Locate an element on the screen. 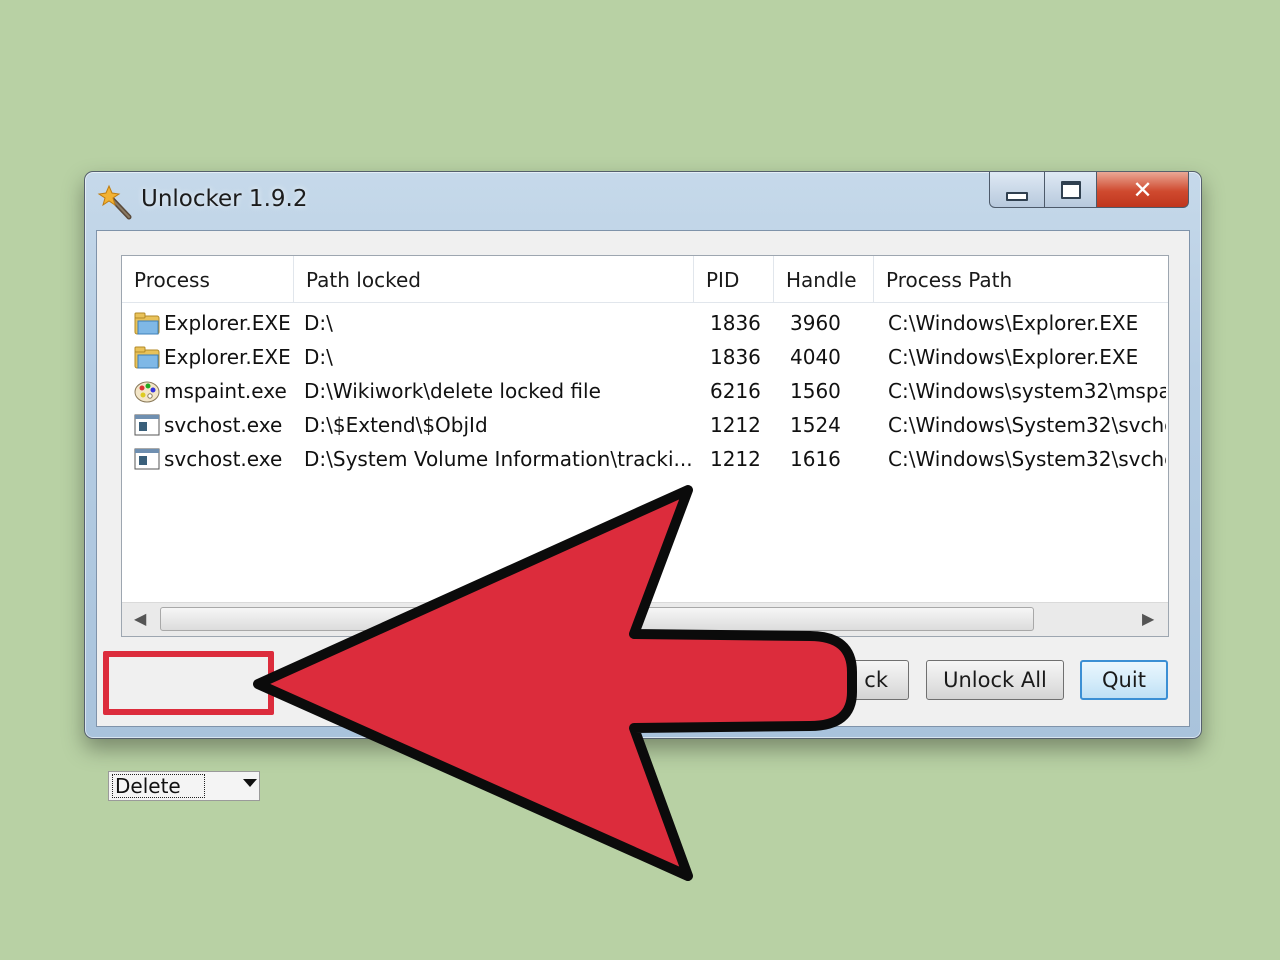  row-handle: 4040 is located at coordinates (815, 357).